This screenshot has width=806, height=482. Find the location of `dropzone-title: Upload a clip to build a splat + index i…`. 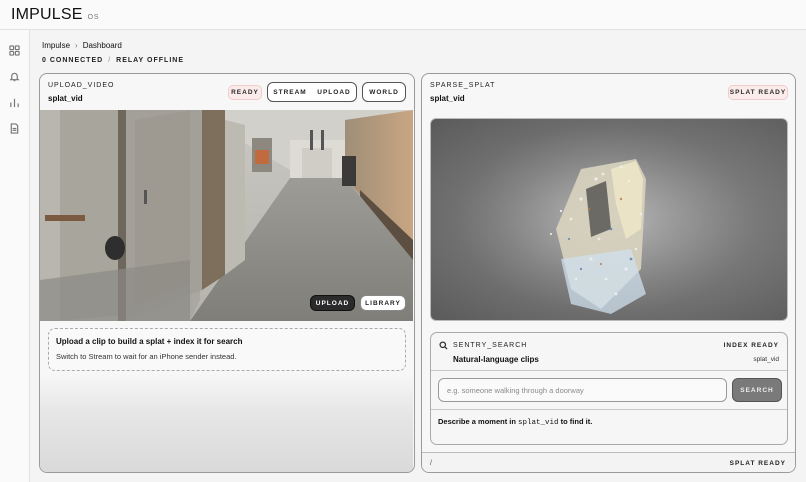

dropzone-title: Upload a clip to build a splat + index i… is located at coordinates (149, 341).